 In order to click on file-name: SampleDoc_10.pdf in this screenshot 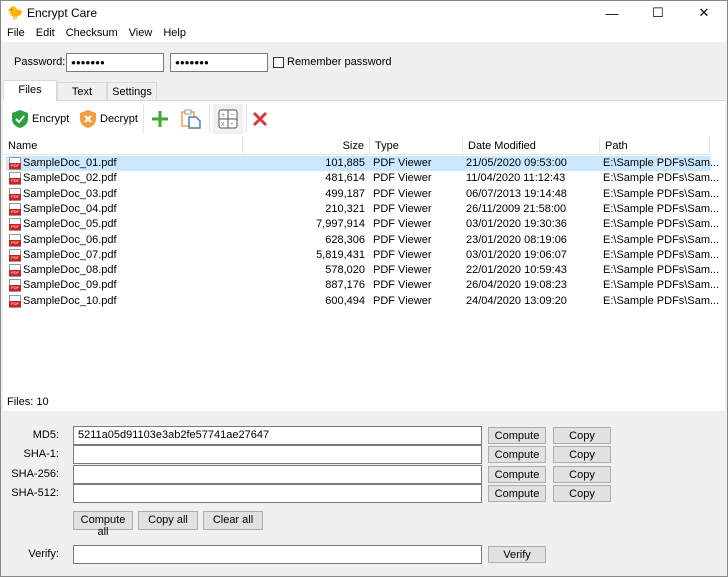, I will do `click(70, 300)`.